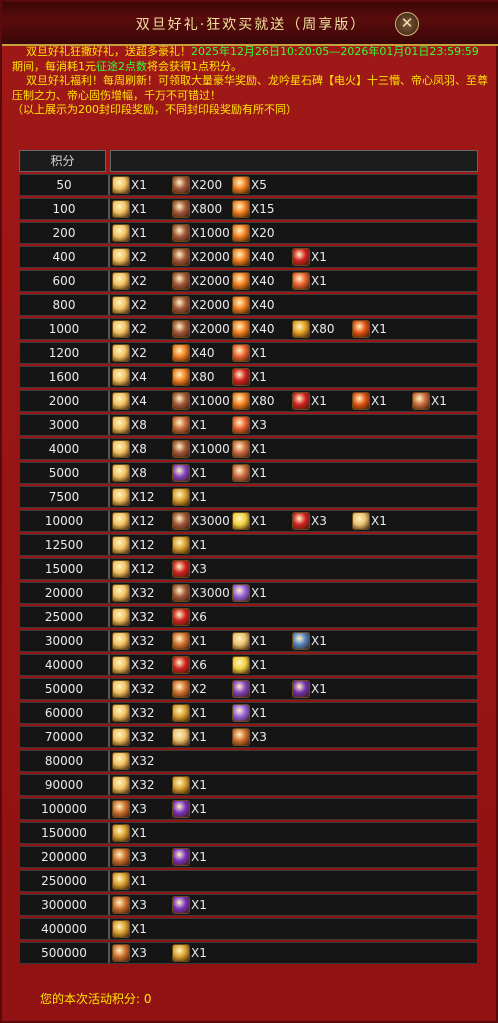 This screenshot has height=1023, width=498. What do you see at coordinates (253, 233) in the screenshot?
I see `reward-item: X20` at bounding box center [253, 233].